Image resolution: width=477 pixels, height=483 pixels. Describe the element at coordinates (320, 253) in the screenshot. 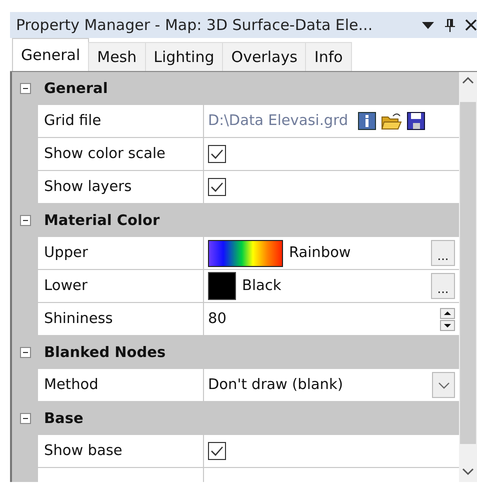

I see `property-value: Rainbow` at that location.